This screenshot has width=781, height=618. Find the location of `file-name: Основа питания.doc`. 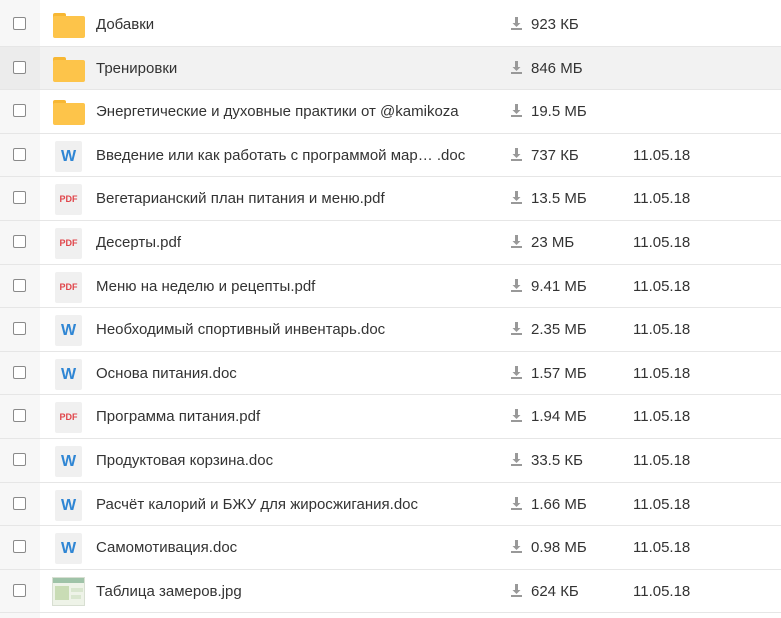

file-name: Основа питания.doc is located at coordinates (298, 373).